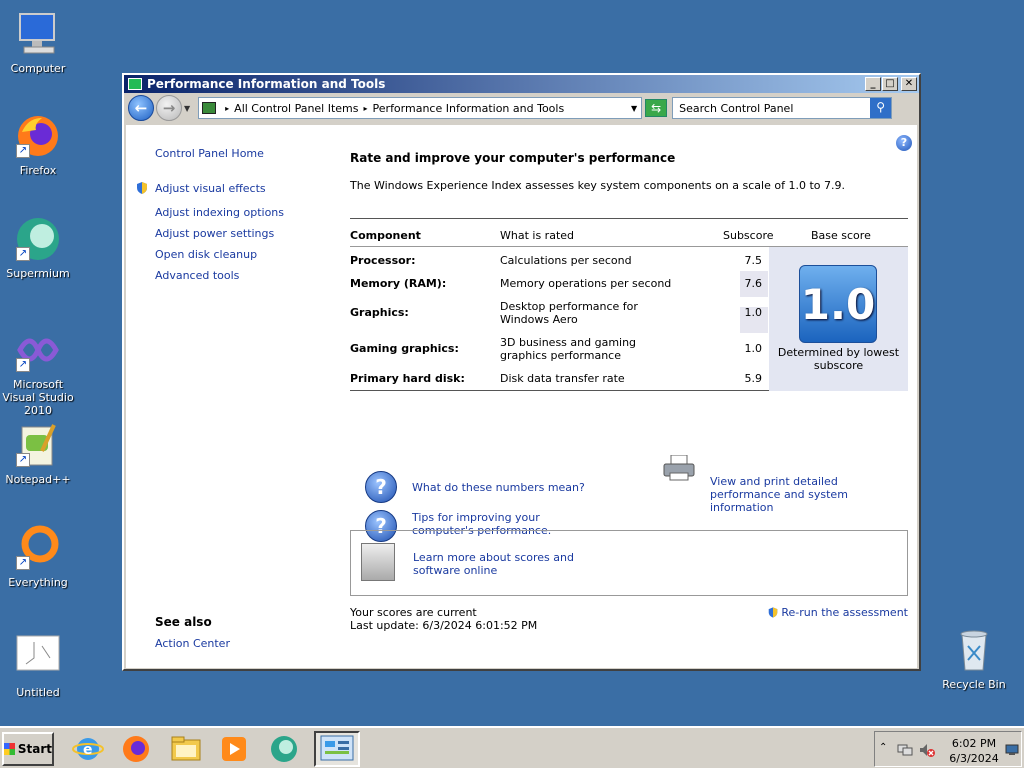 The image size is (1024, 768). Describe the element at coordinates (192, 643) in the screenshot. I see `action-center-link: Action Center` at that location.